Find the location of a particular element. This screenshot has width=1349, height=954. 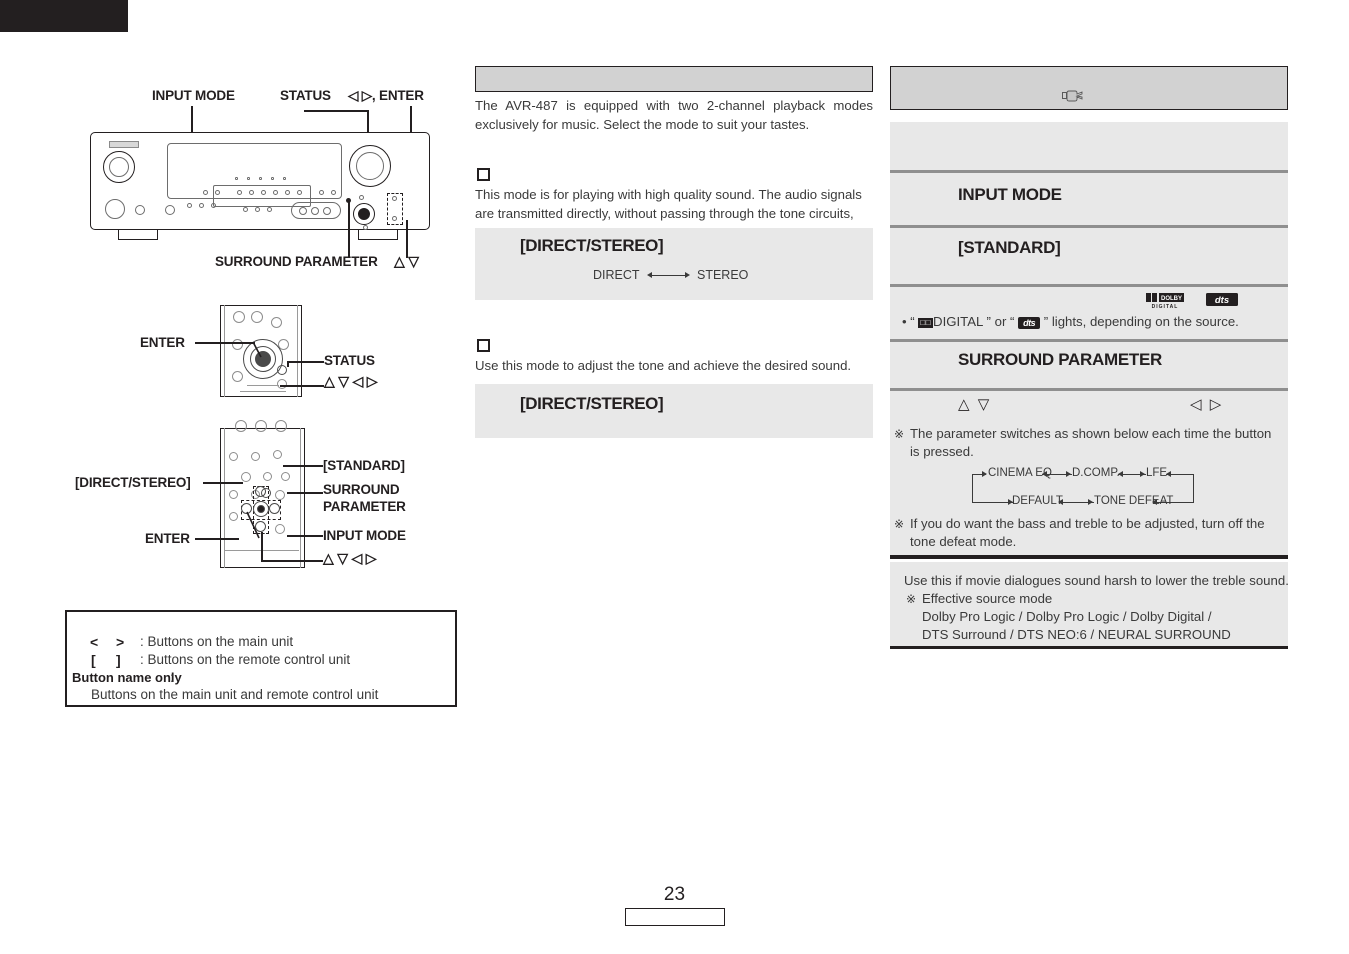

leader-enter-remote-h is located at coordinates (217, 539).